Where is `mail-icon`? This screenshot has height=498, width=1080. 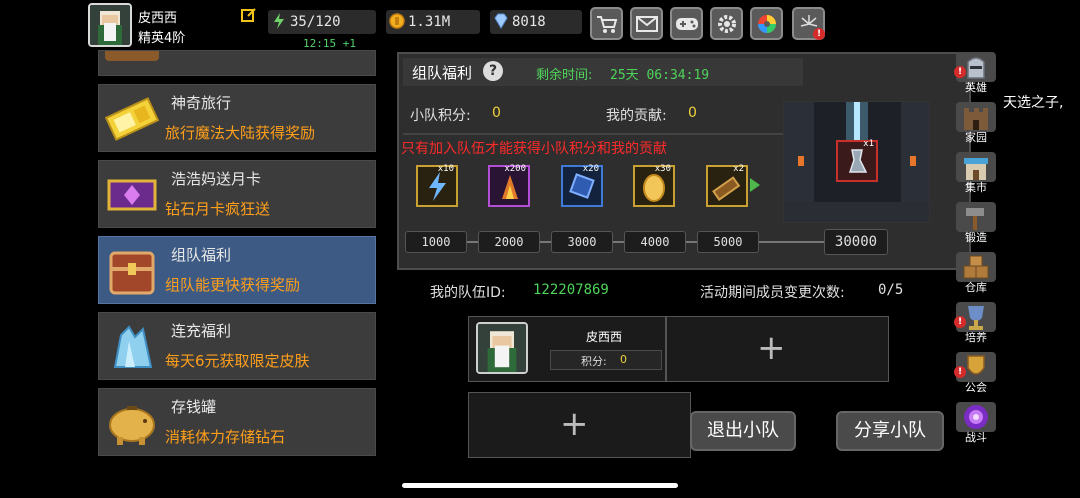
mail-icon is located at coordinates (646, 23).